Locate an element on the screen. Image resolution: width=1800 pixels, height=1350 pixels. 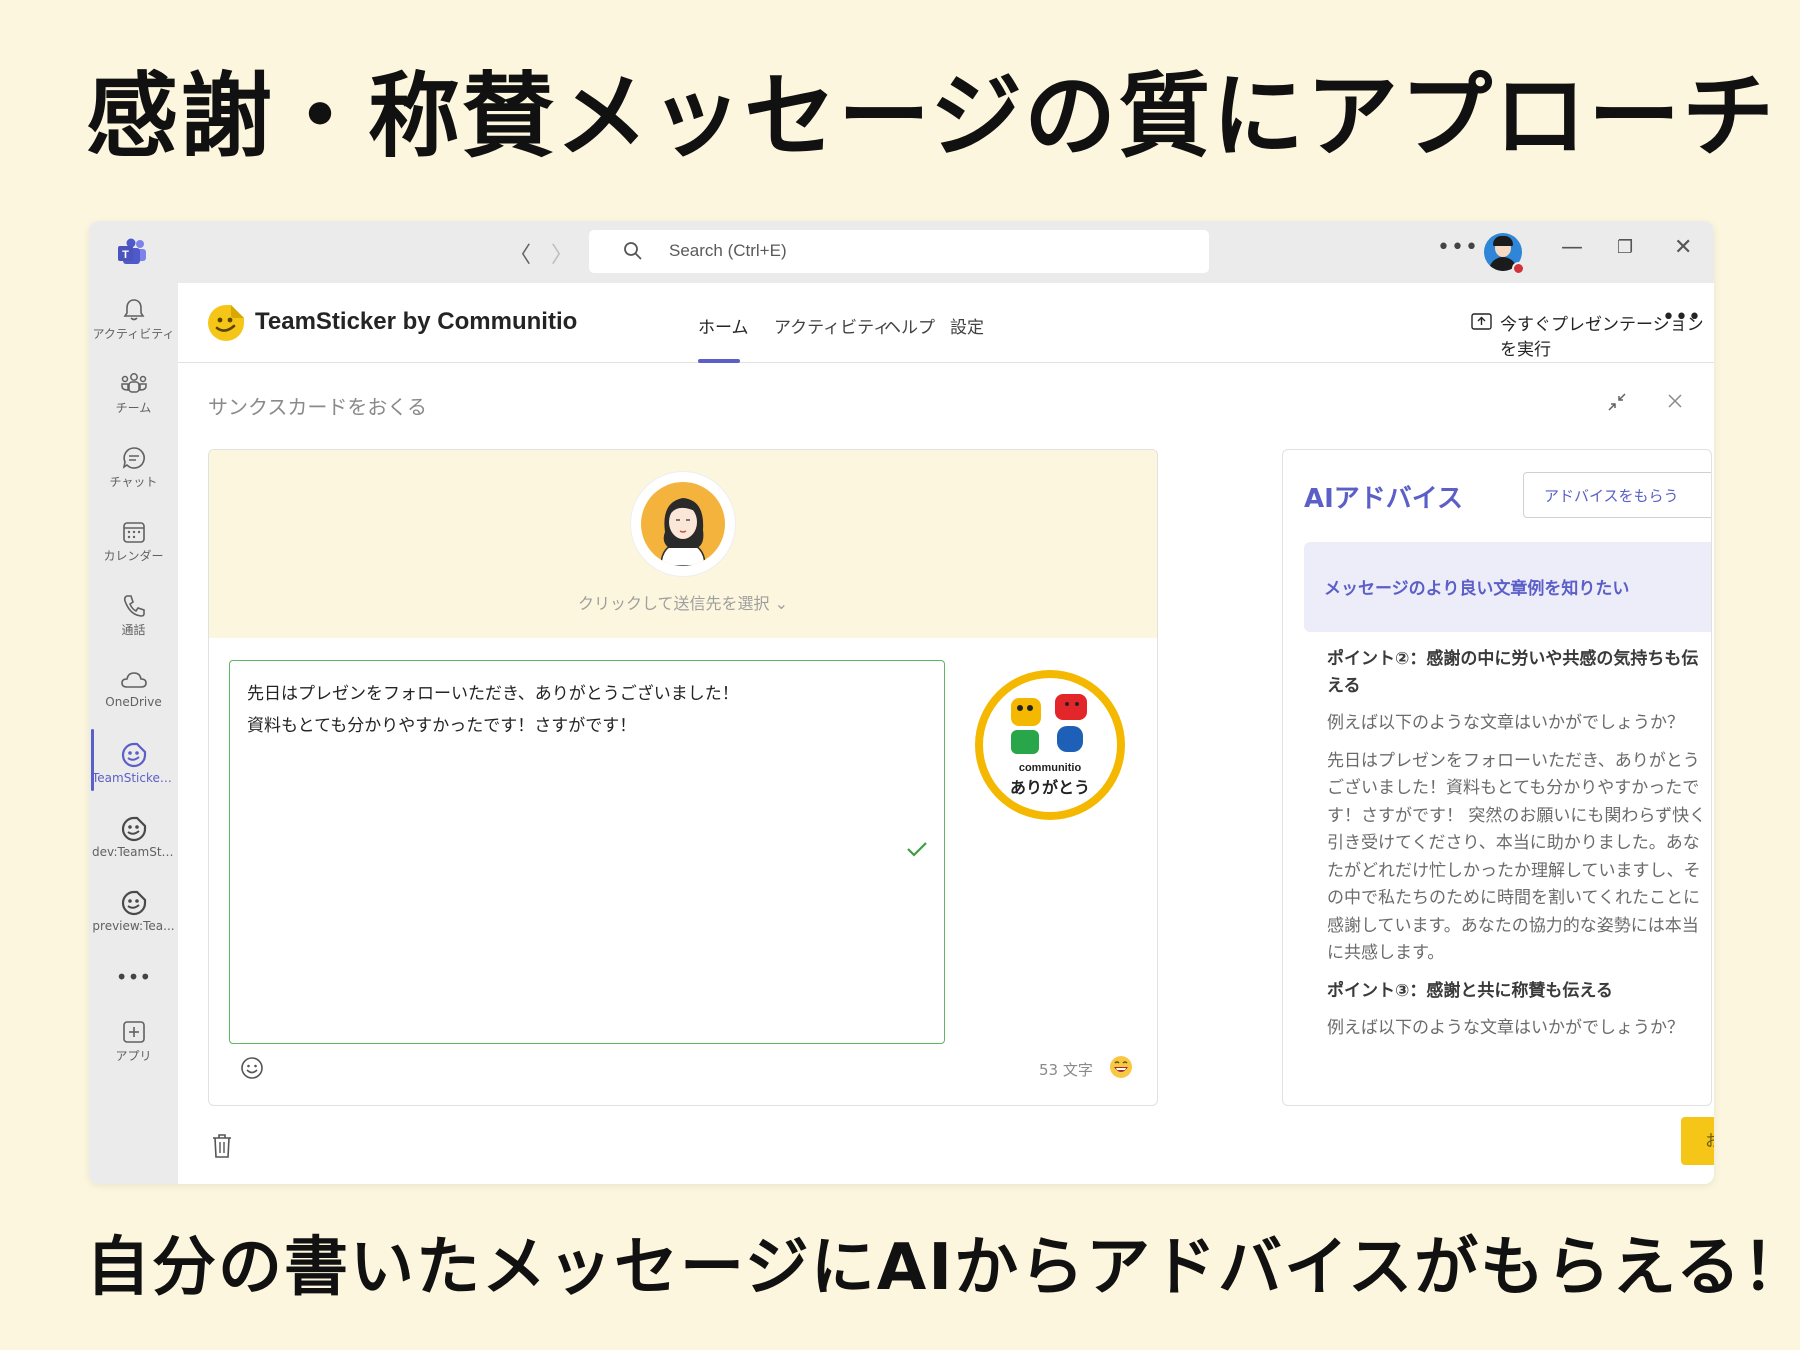
page-headline: 感謝・称賛メッセージの質にアプローチ is located at coordinates (931, 116).